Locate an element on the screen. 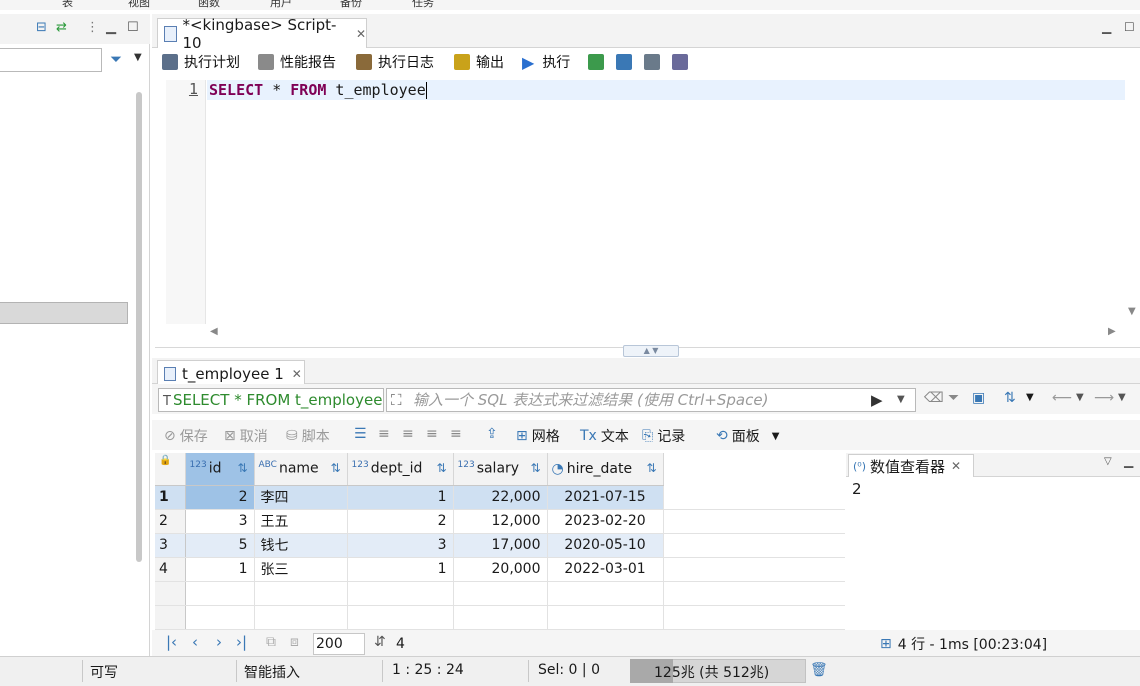  cell-hire-date: 2022-03-01 is located at coordinates (605, 569).